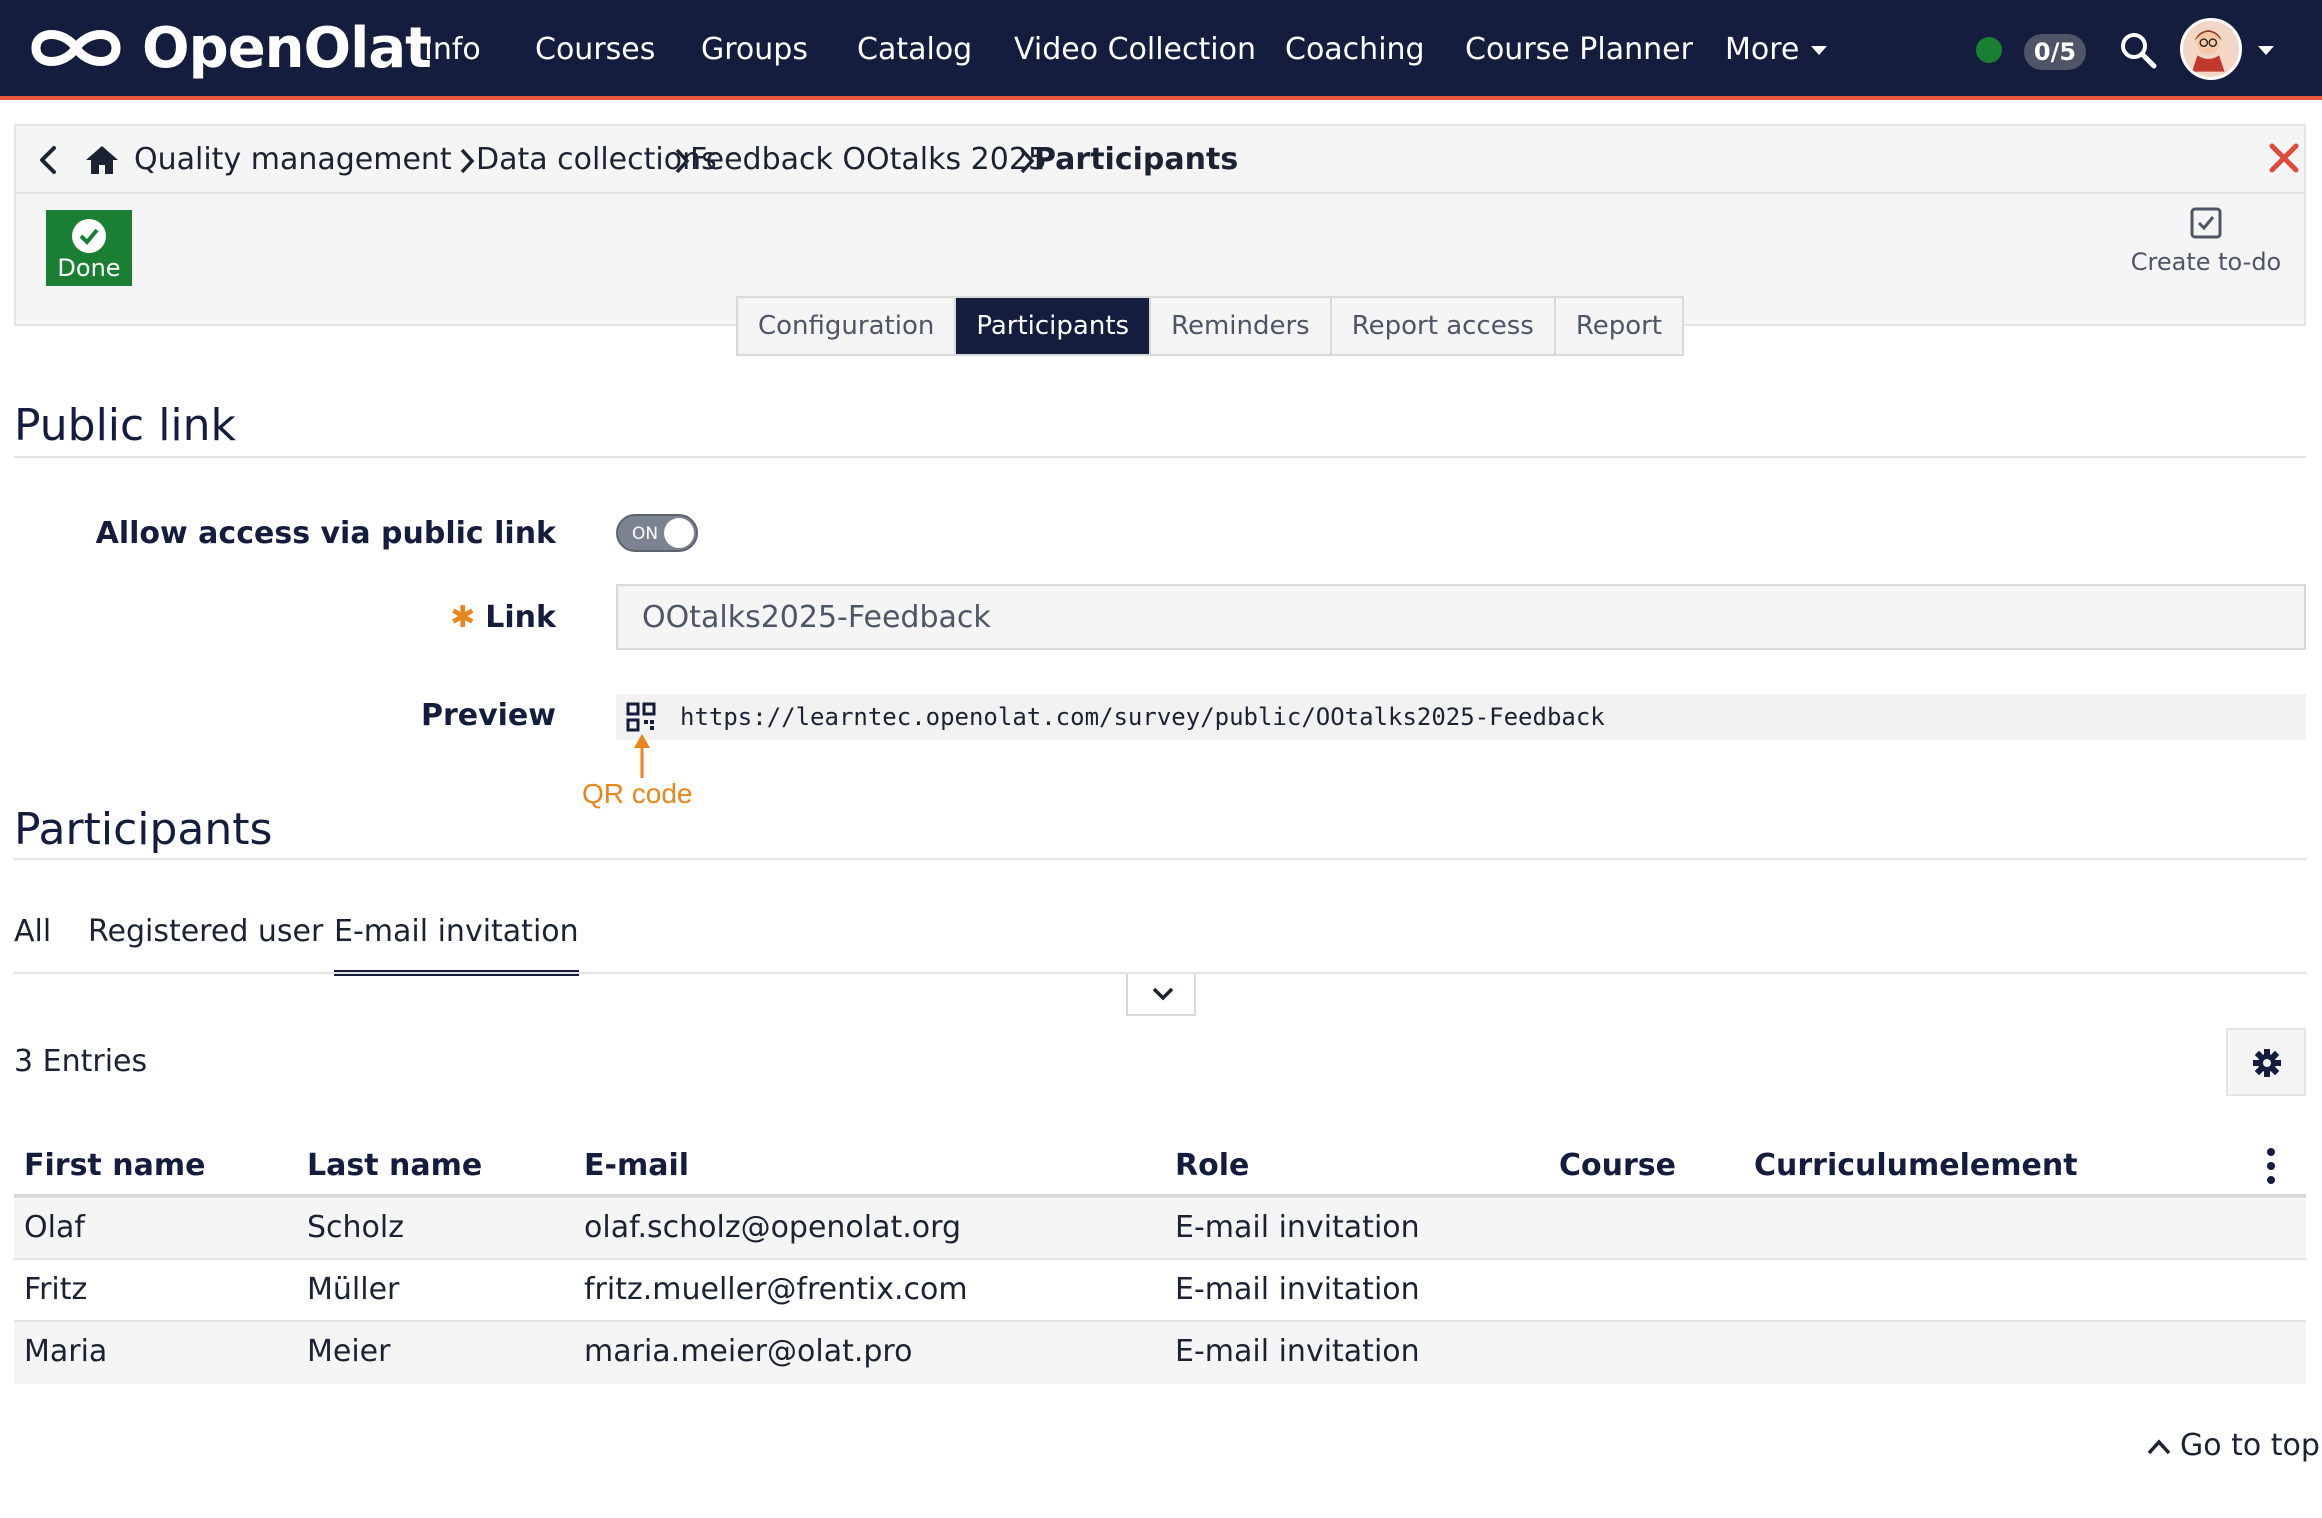 The image size is (2322, 1518). Describe the element at coordinates (595, 50) in the screenshot. I see `nav-courses: Courses` at that location.